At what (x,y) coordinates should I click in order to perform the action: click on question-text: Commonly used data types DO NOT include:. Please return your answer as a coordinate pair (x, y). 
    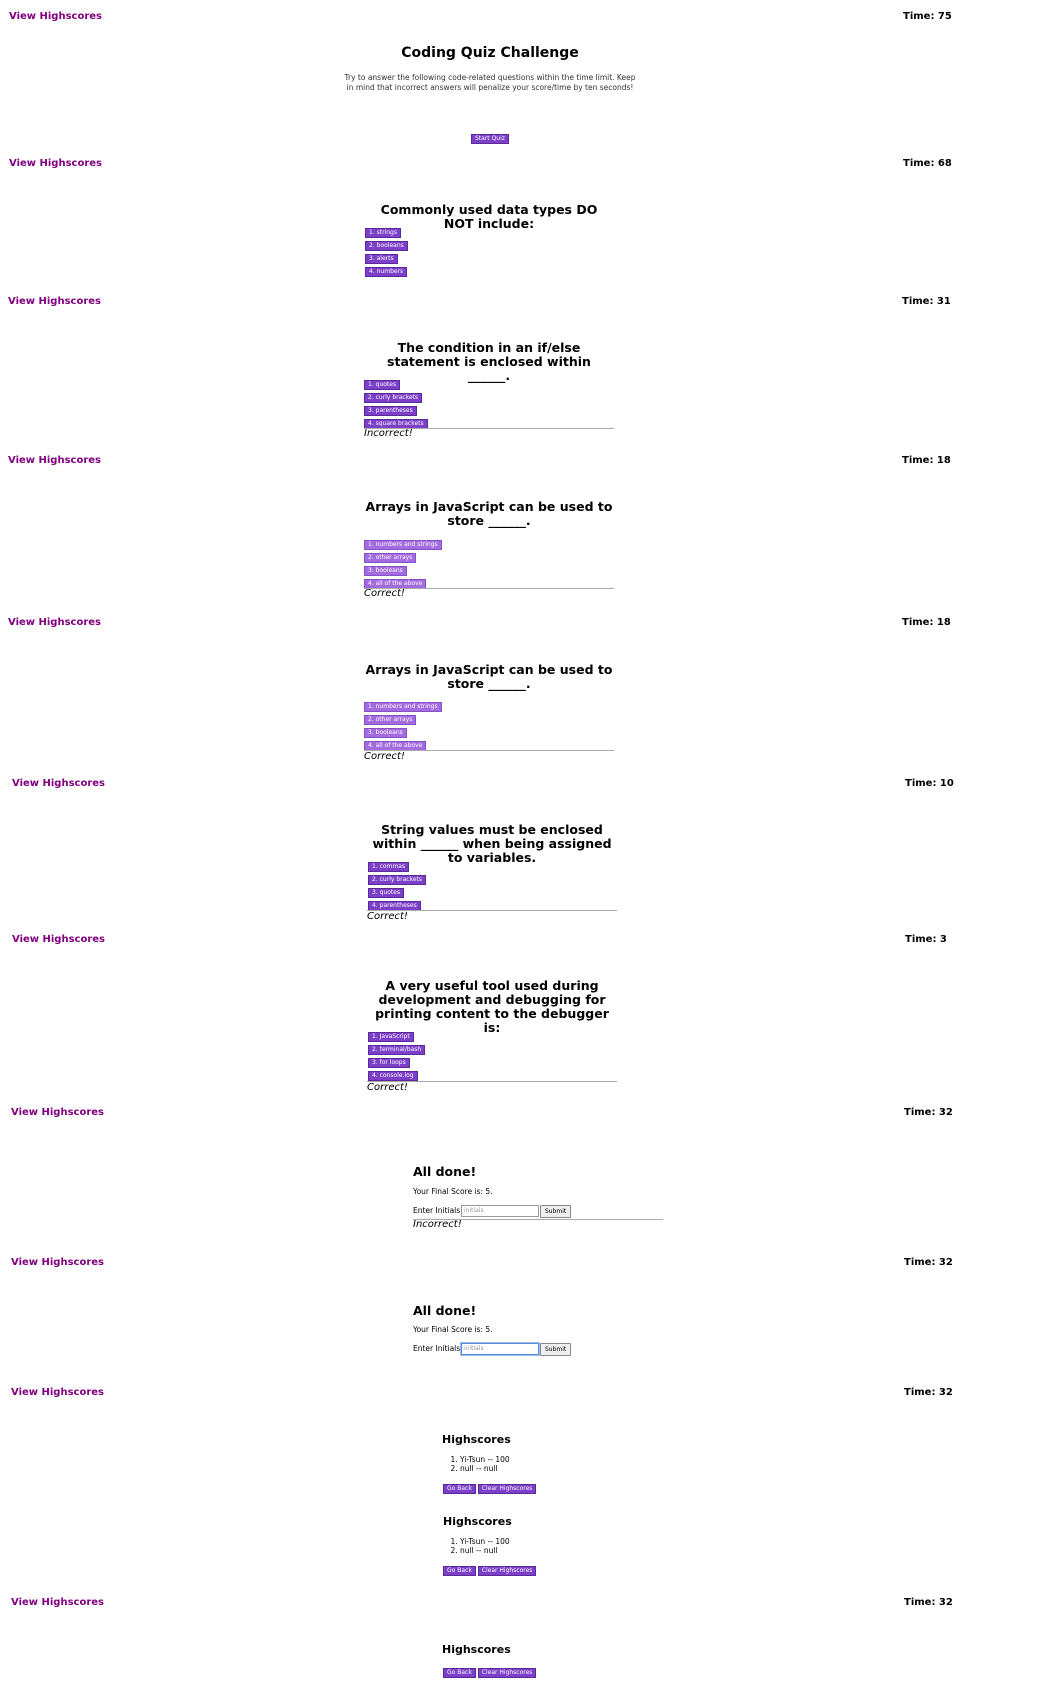
    Looking at the image, I should click on (489, 216).